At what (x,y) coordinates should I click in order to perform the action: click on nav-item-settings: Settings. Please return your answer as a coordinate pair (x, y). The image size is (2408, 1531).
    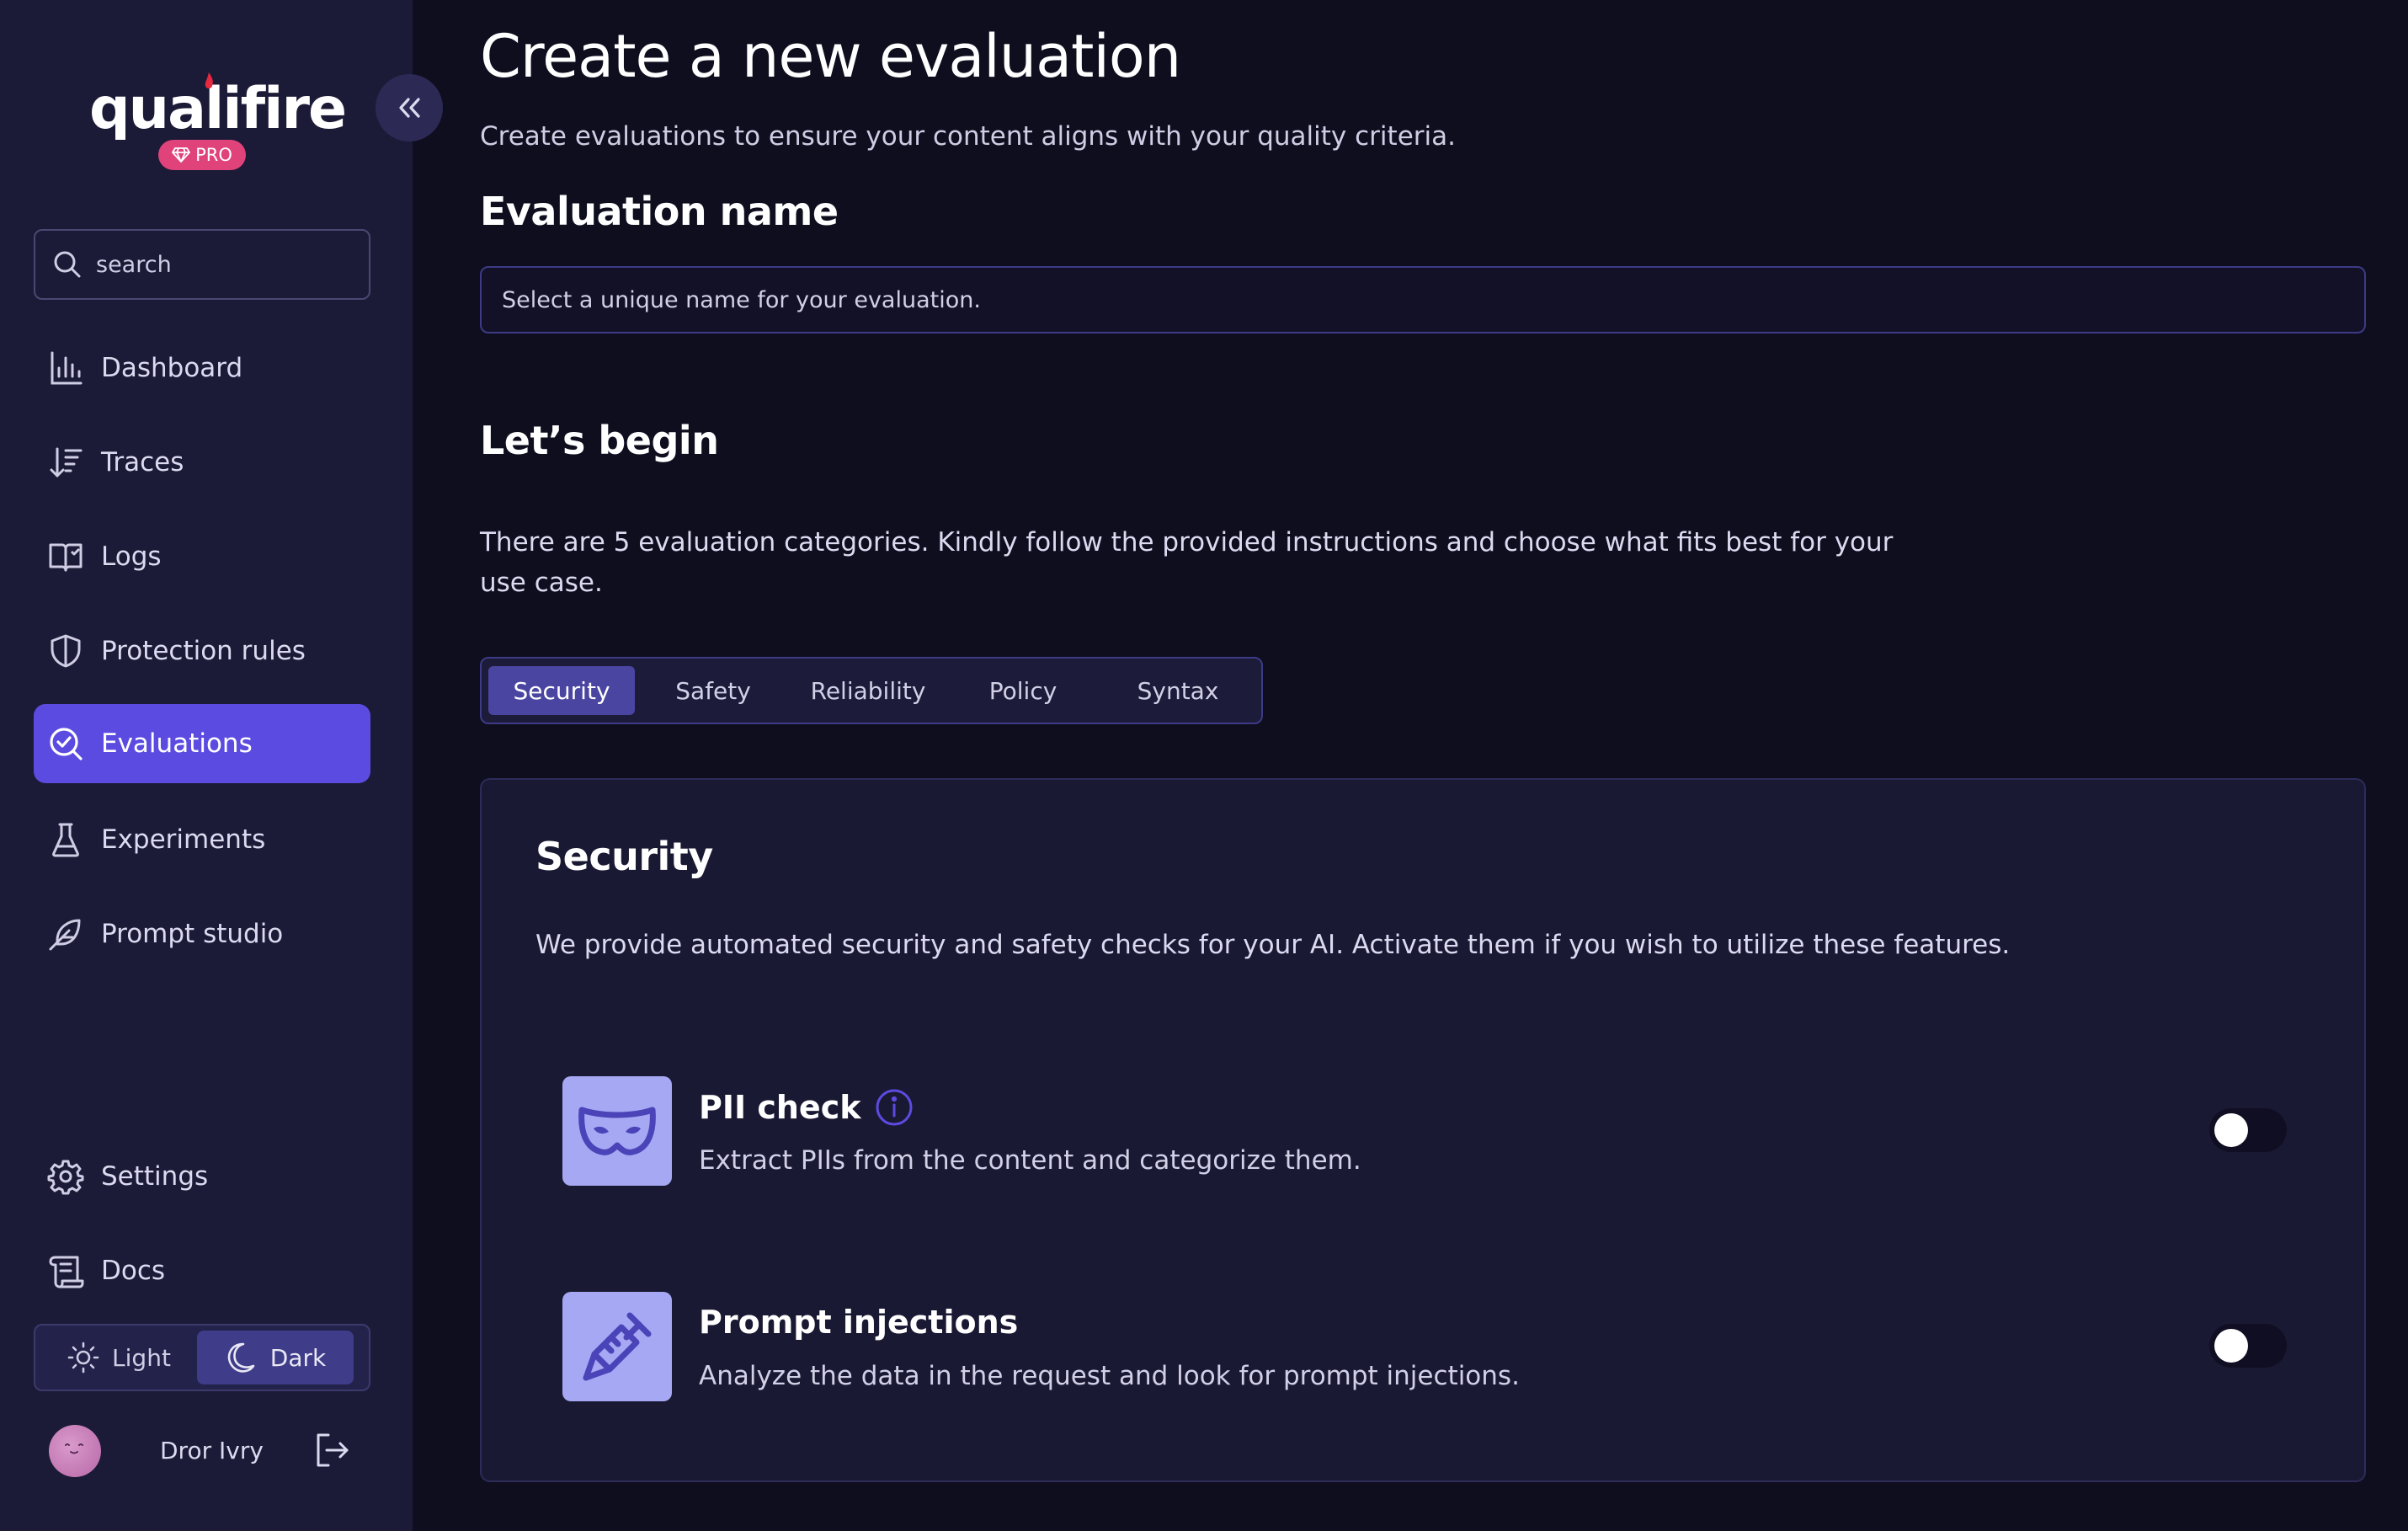
    Looking at the image, I should click on (202, 1176).